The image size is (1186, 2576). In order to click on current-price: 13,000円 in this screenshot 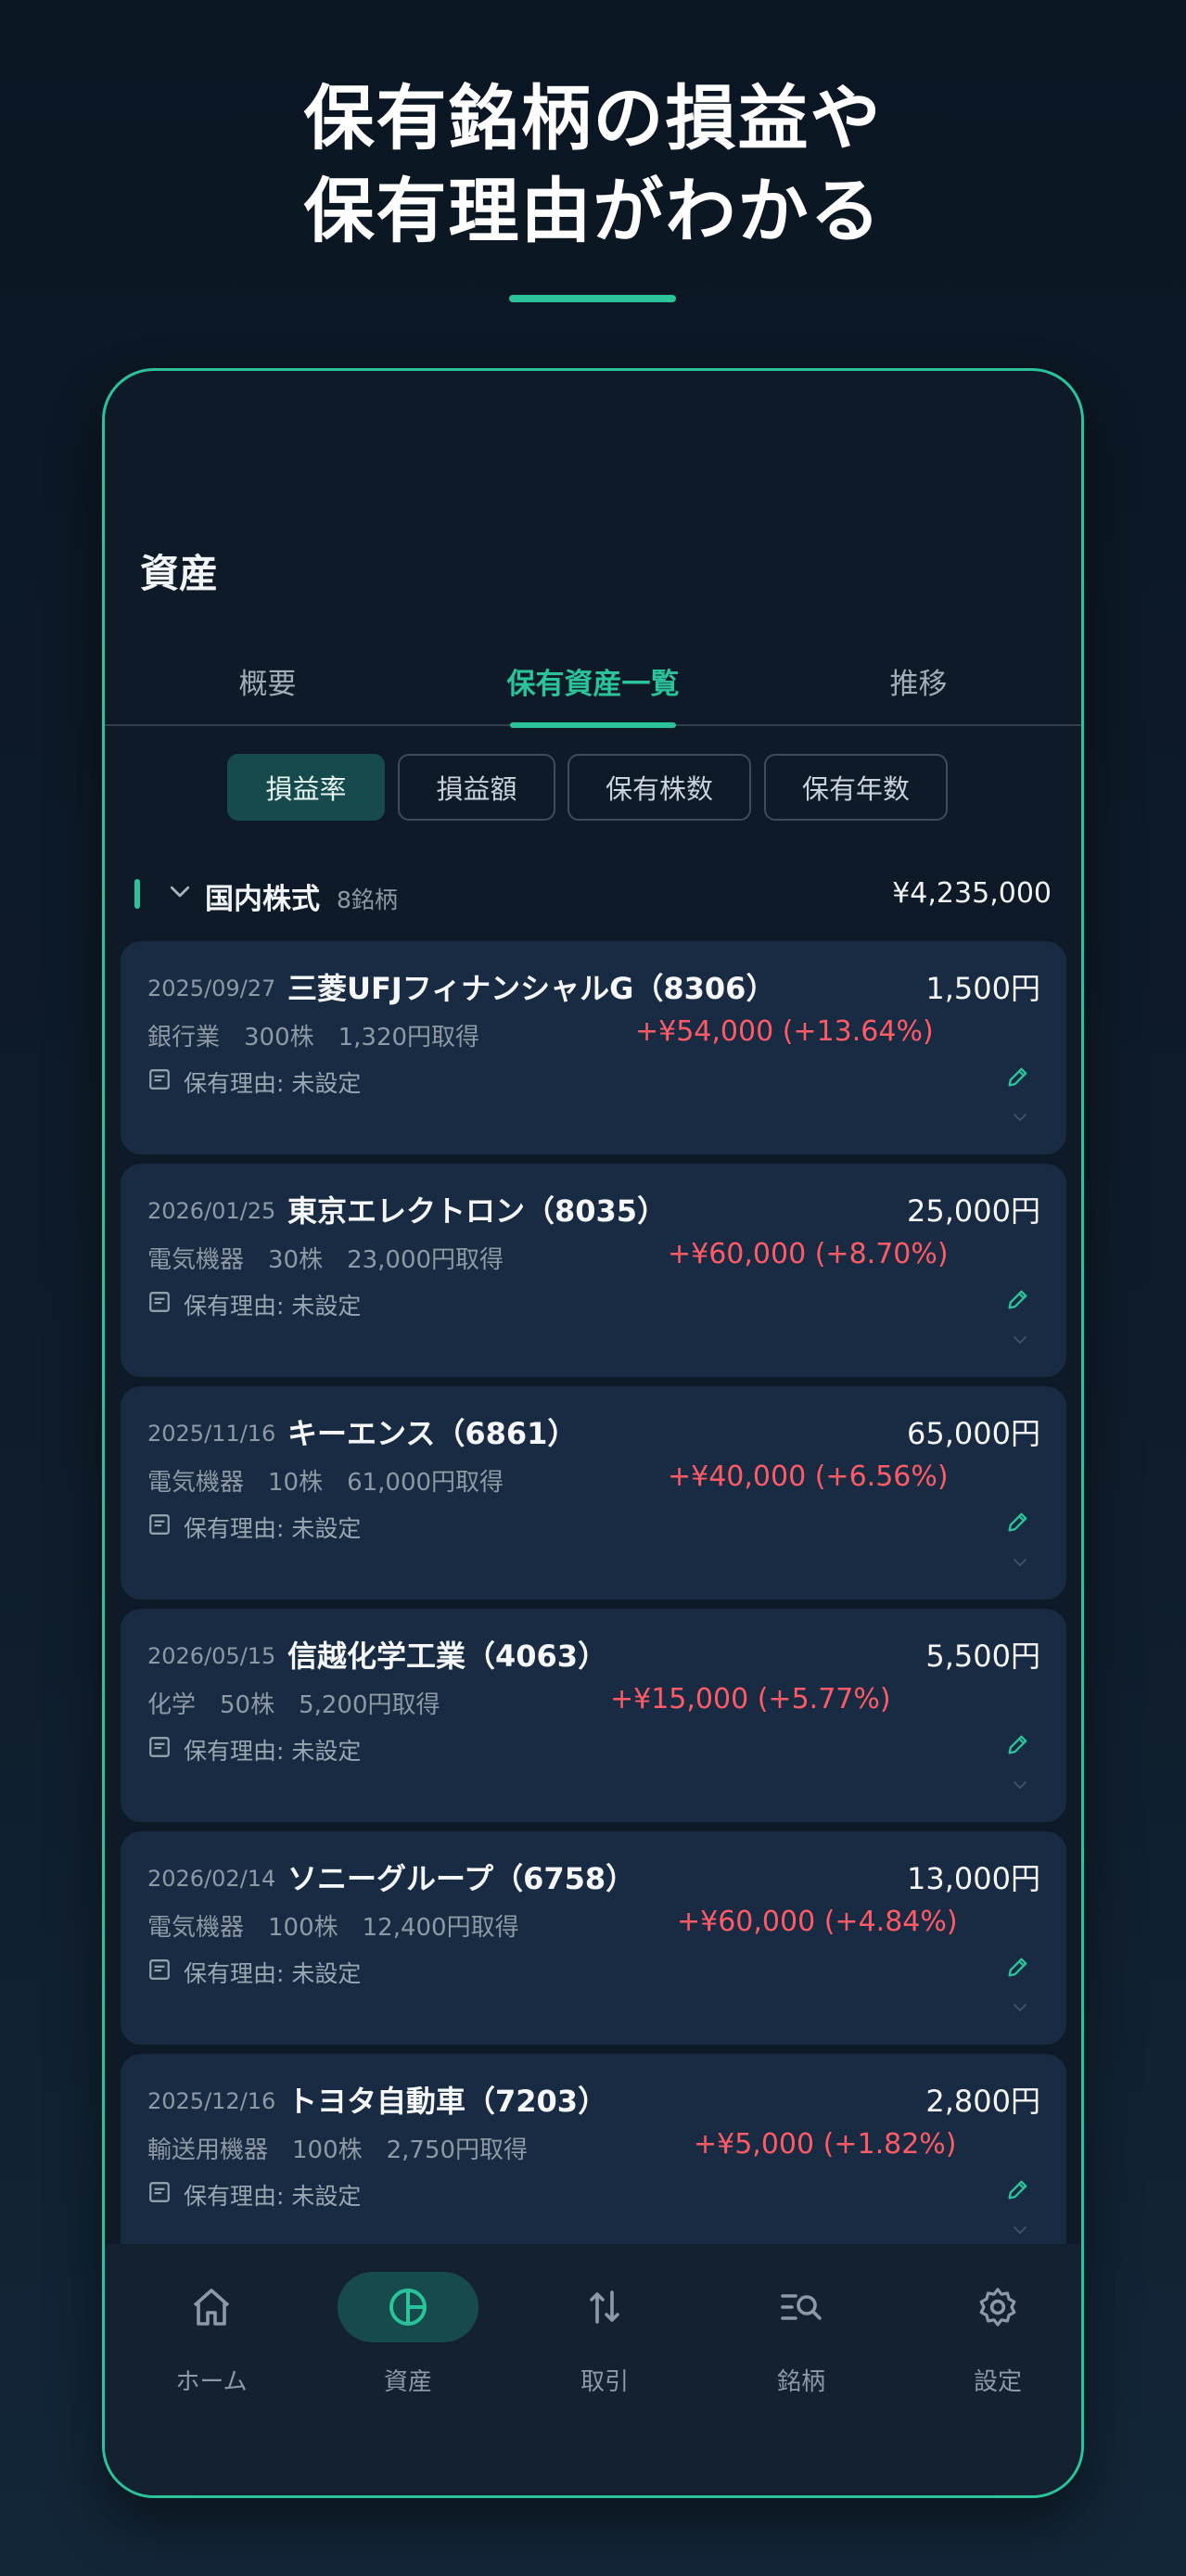, I will do `click(973, 1879)`.